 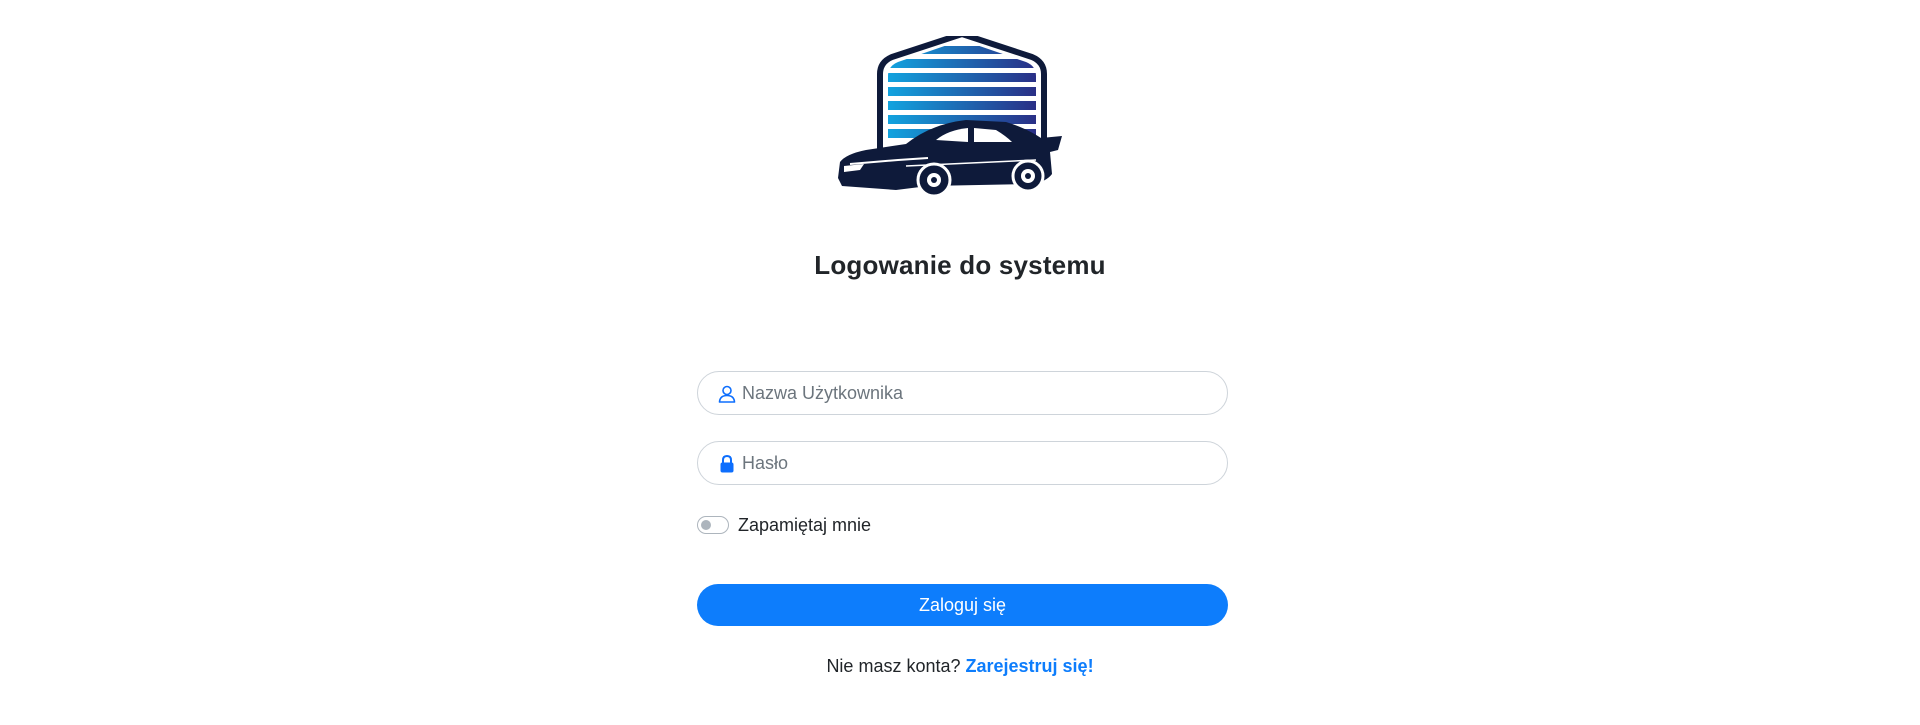 I want to click on username-field, so click(x=962, y=393).